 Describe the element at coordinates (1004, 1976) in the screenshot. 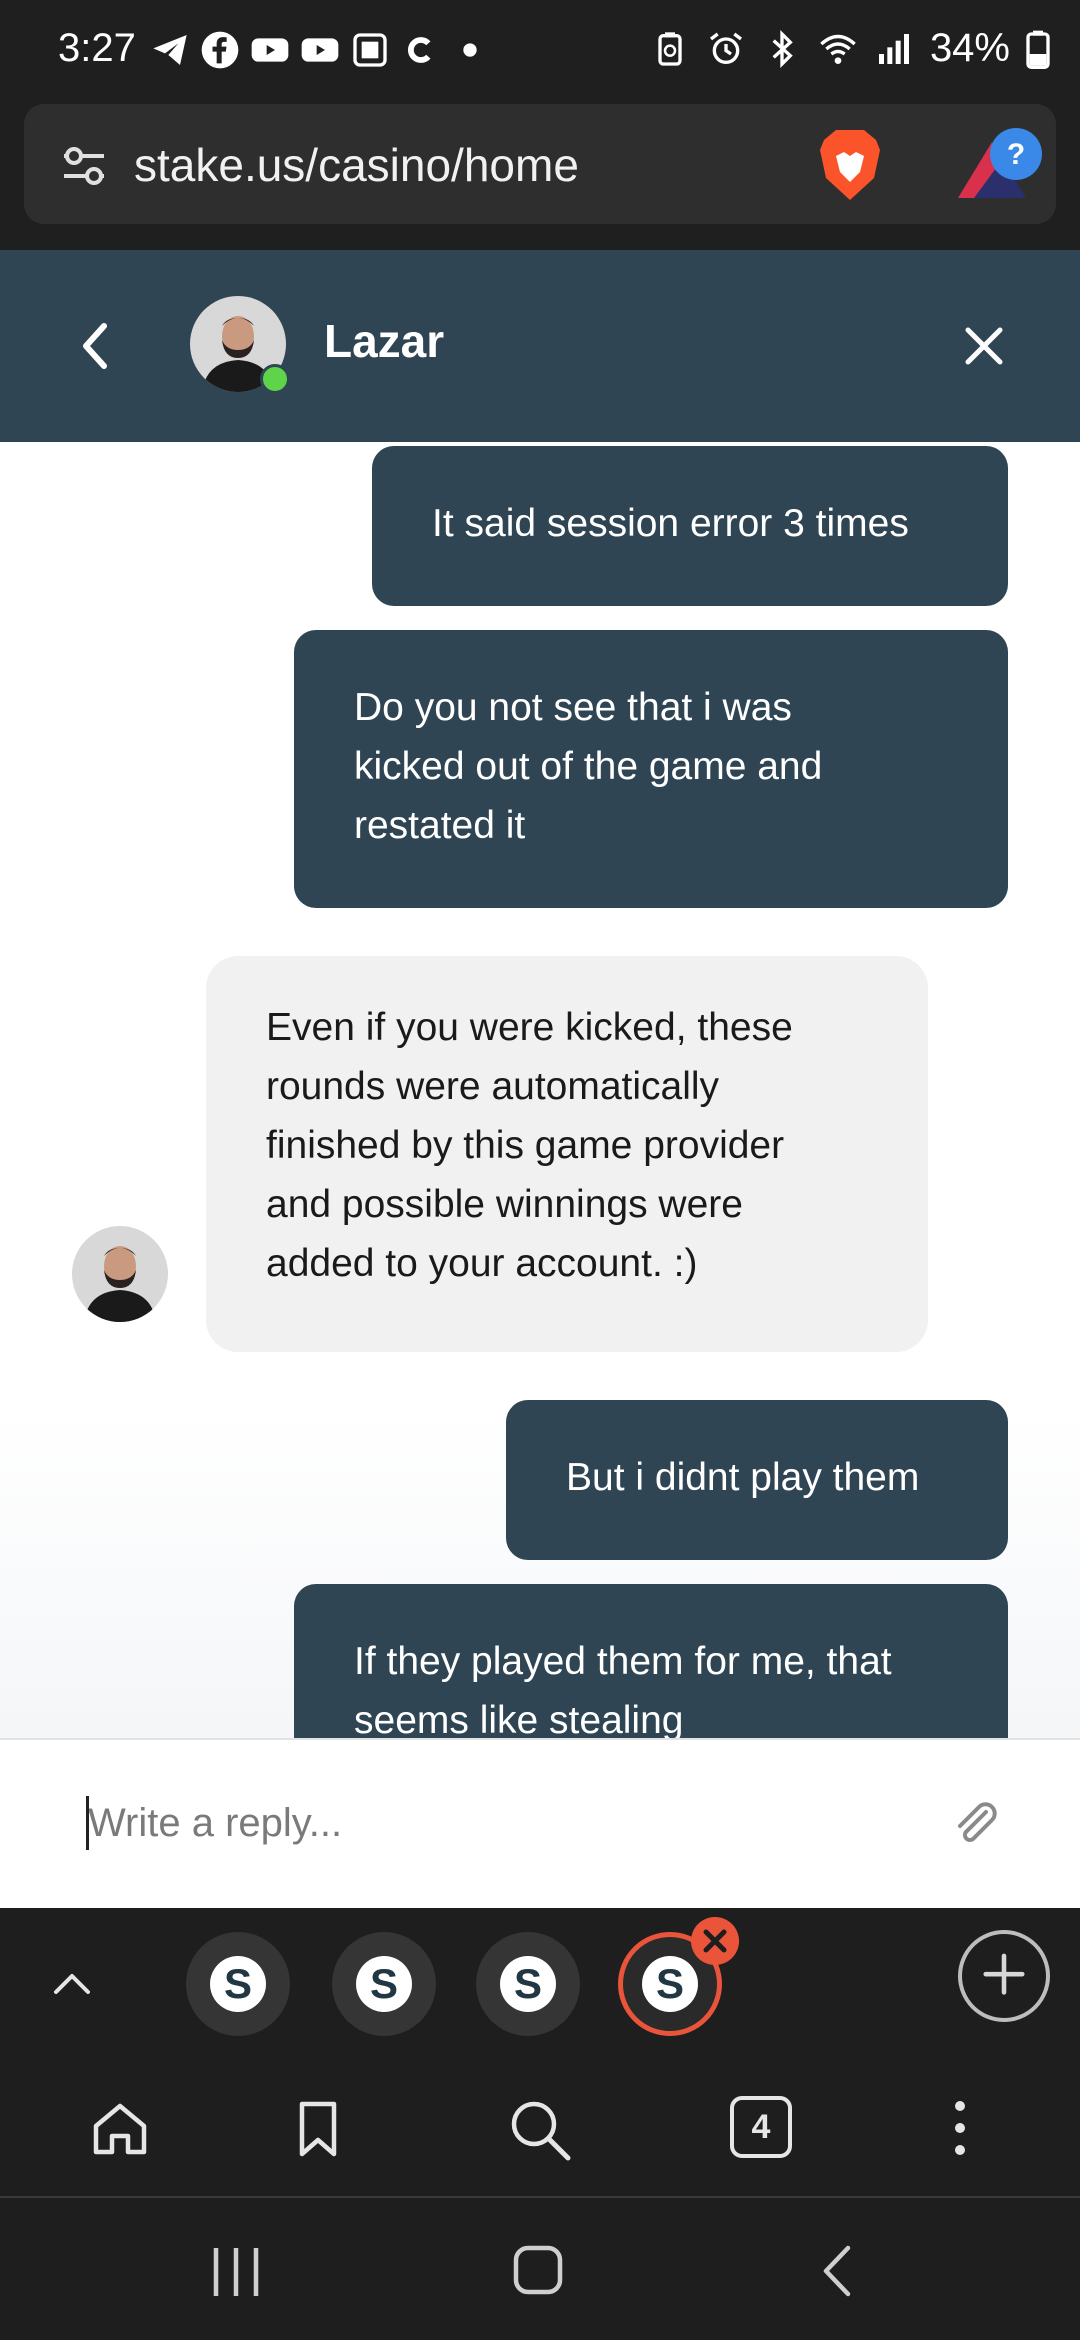

I see `new-tab-button` at that location.